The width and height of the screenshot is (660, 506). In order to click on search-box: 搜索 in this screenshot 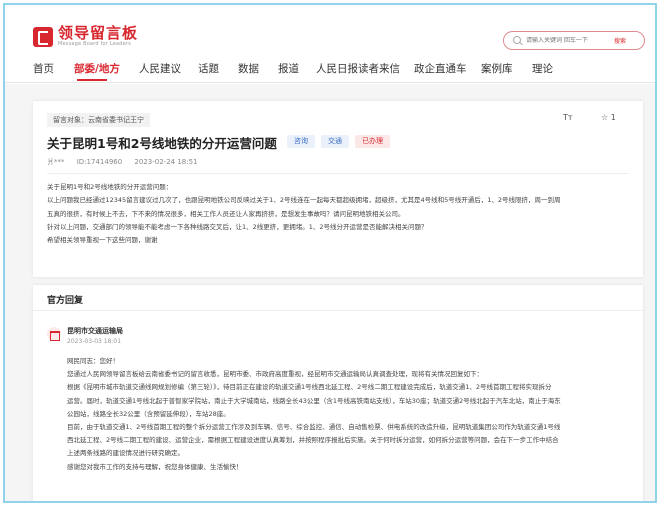, I will do `click(574, 40)`.